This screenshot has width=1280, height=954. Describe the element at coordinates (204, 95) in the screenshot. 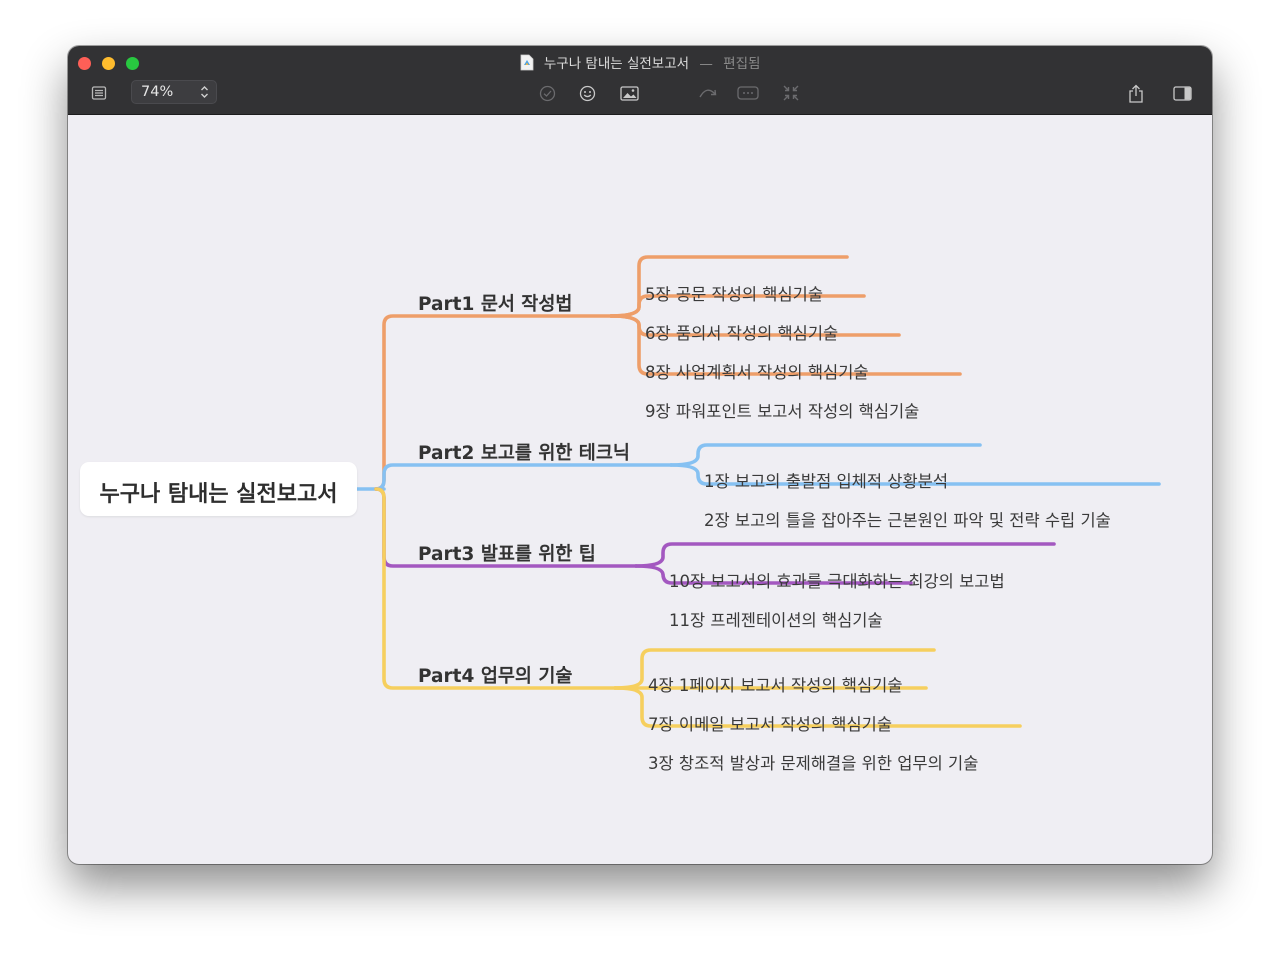

I see `stepper-icon` at that location.